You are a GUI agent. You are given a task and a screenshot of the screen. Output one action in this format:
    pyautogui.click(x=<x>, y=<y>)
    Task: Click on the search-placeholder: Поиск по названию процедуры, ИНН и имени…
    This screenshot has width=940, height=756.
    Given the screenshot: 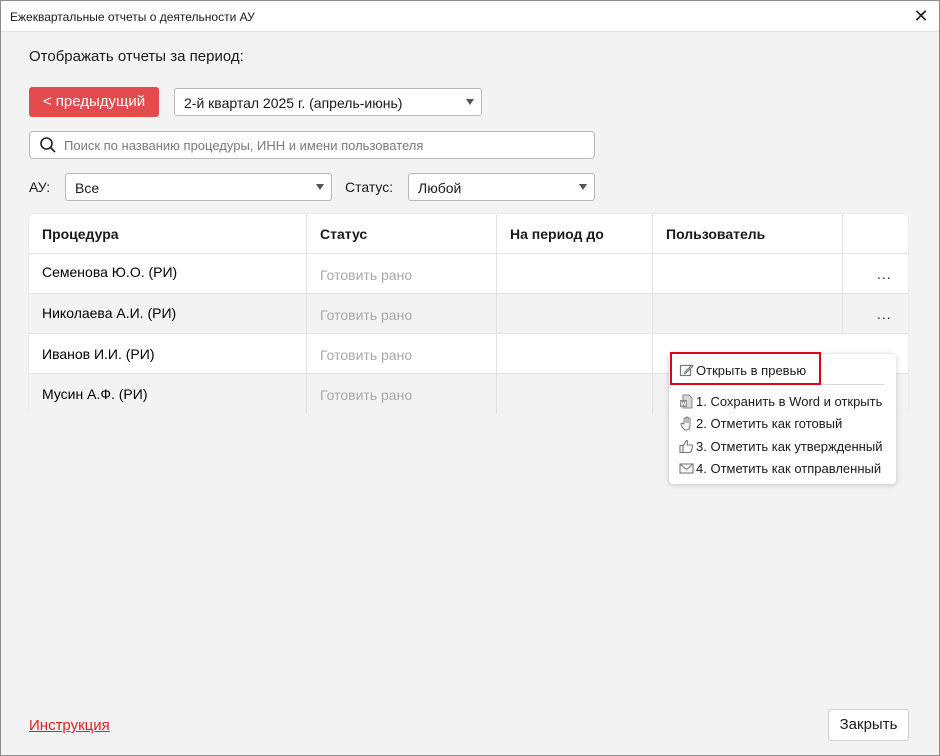 What is the action you would take?
    pyautogui.click(x=244, y=145)
    